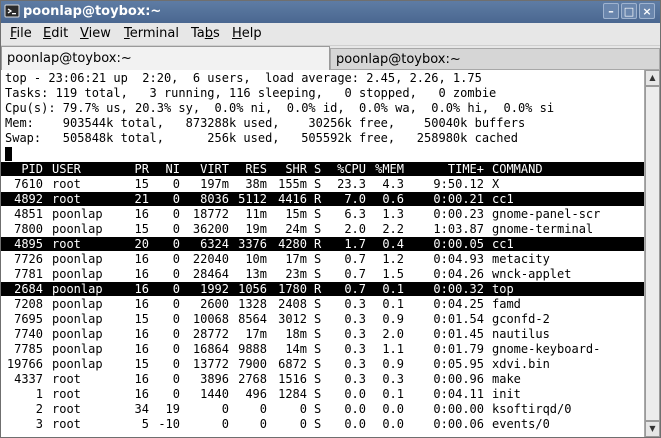 The height and width of the screenshot is (438, 661). Describe the element at coordinates (28, 334) in the screenshot. I see `cell-pid: 7740` at that location.